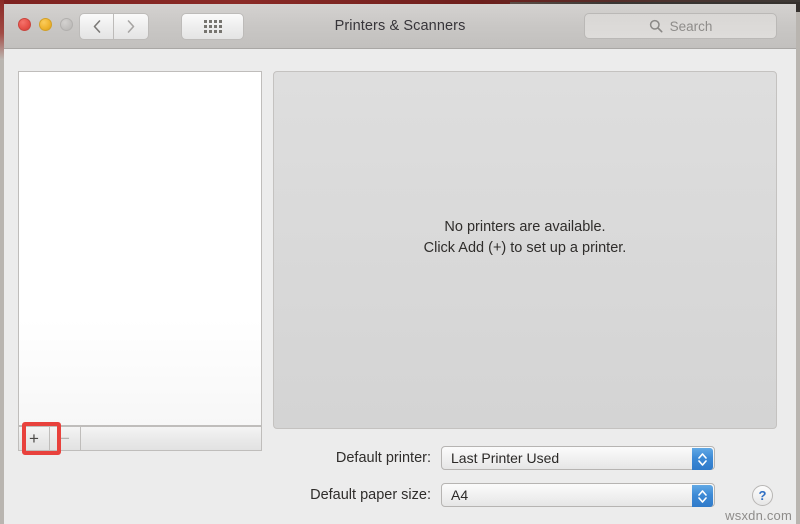 The image size is (800, 524). What do you see at coordinates (758, 515) in the screenshot?
I see `watermark-text: wsxdn.com` at bounding box center [758, 515].